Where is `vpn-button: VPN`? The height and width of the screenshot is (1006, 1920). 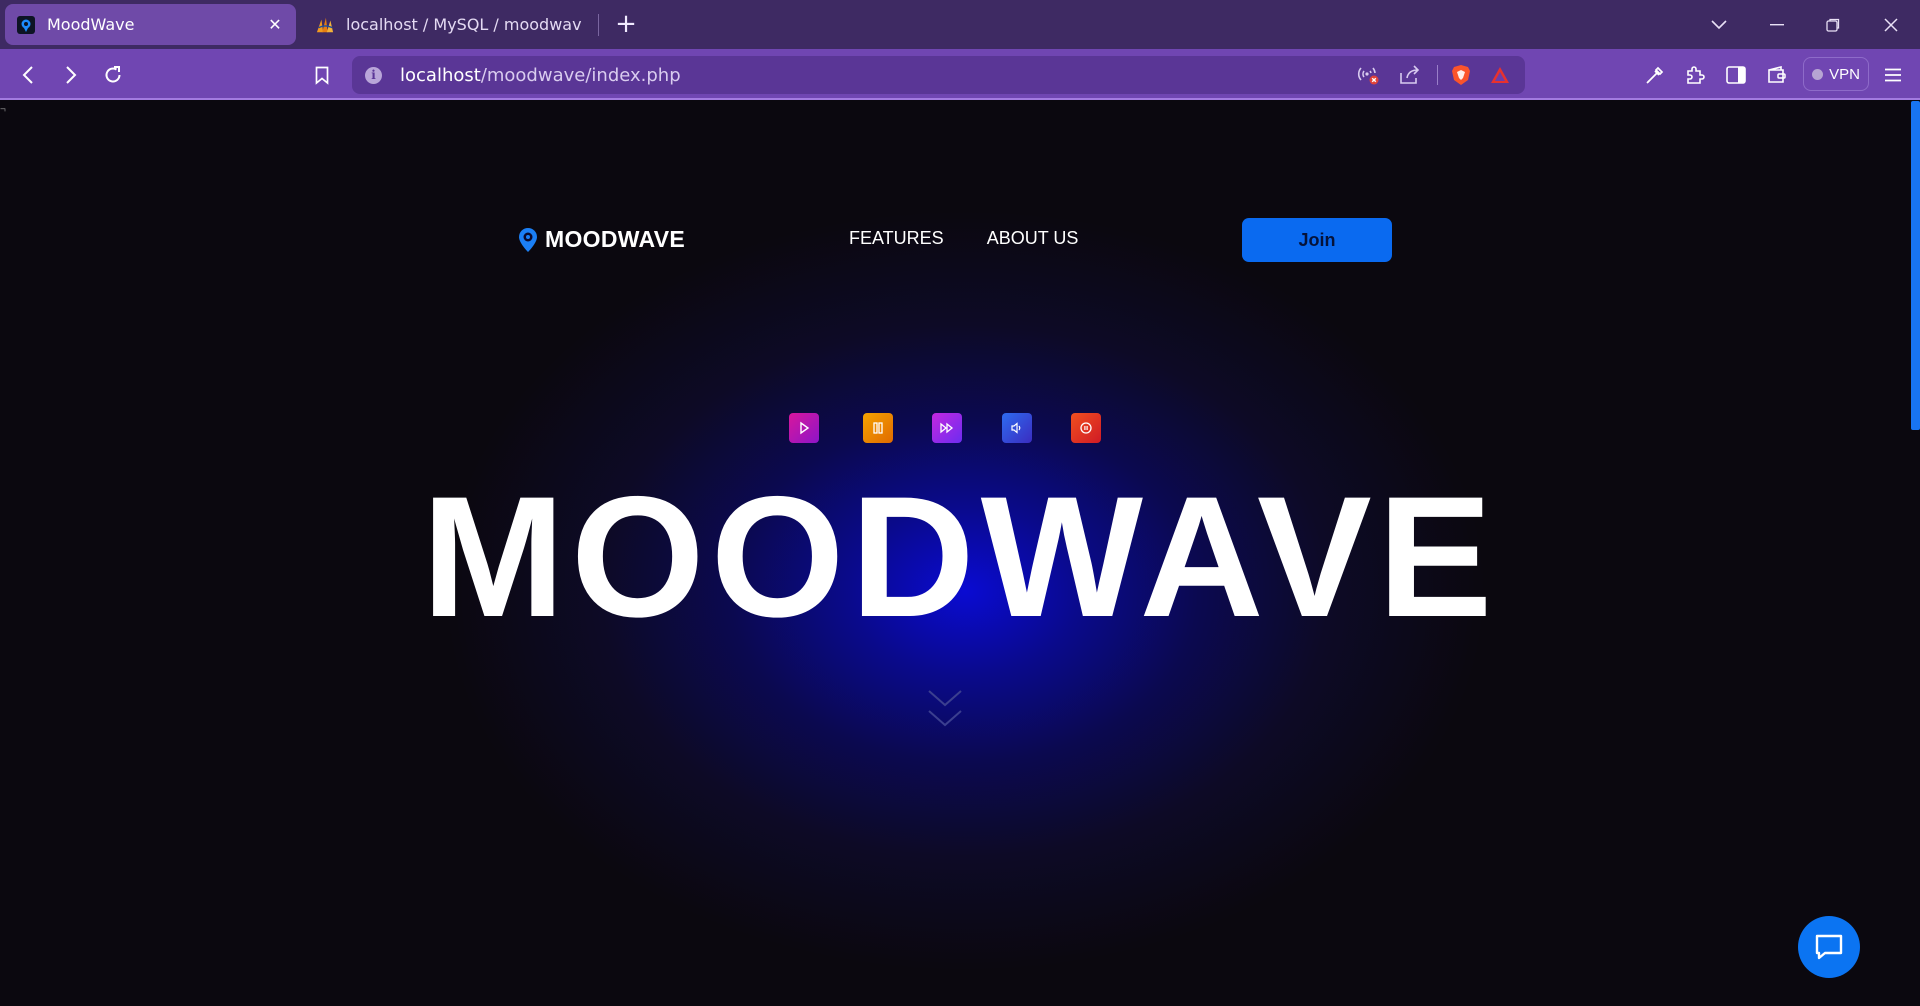
vpn-button: VPN is located at coordinates (1836, 74).